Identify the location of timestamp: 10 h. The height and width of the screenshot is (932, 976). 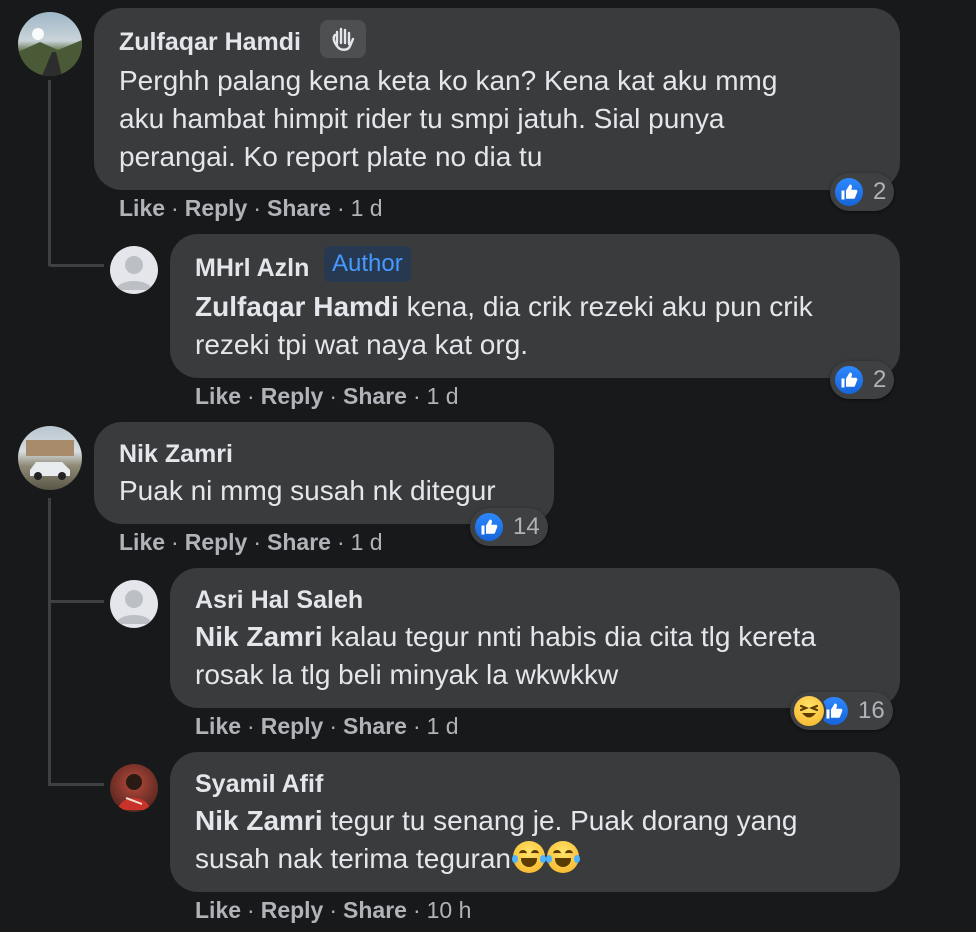
(449, 910).